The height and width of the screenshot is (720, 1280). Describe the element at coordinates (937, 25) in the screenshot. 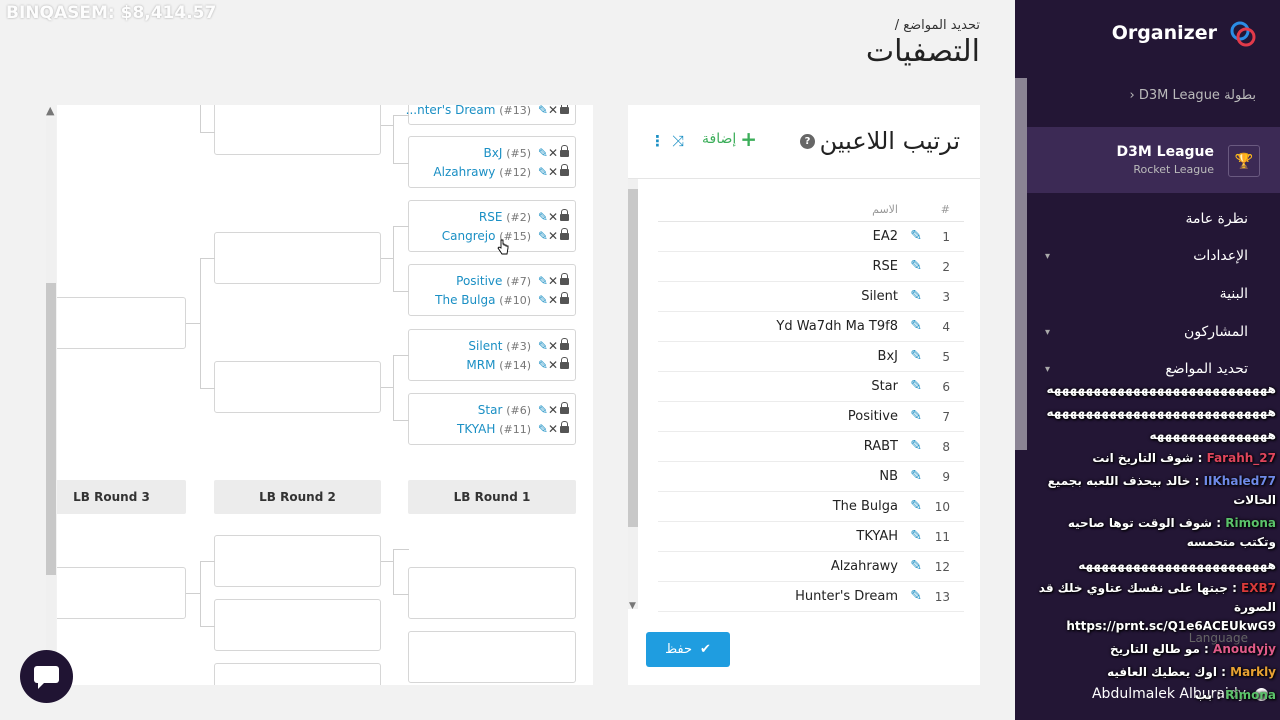

I see `breadcrumb: تحديد المواضع /` at that location.